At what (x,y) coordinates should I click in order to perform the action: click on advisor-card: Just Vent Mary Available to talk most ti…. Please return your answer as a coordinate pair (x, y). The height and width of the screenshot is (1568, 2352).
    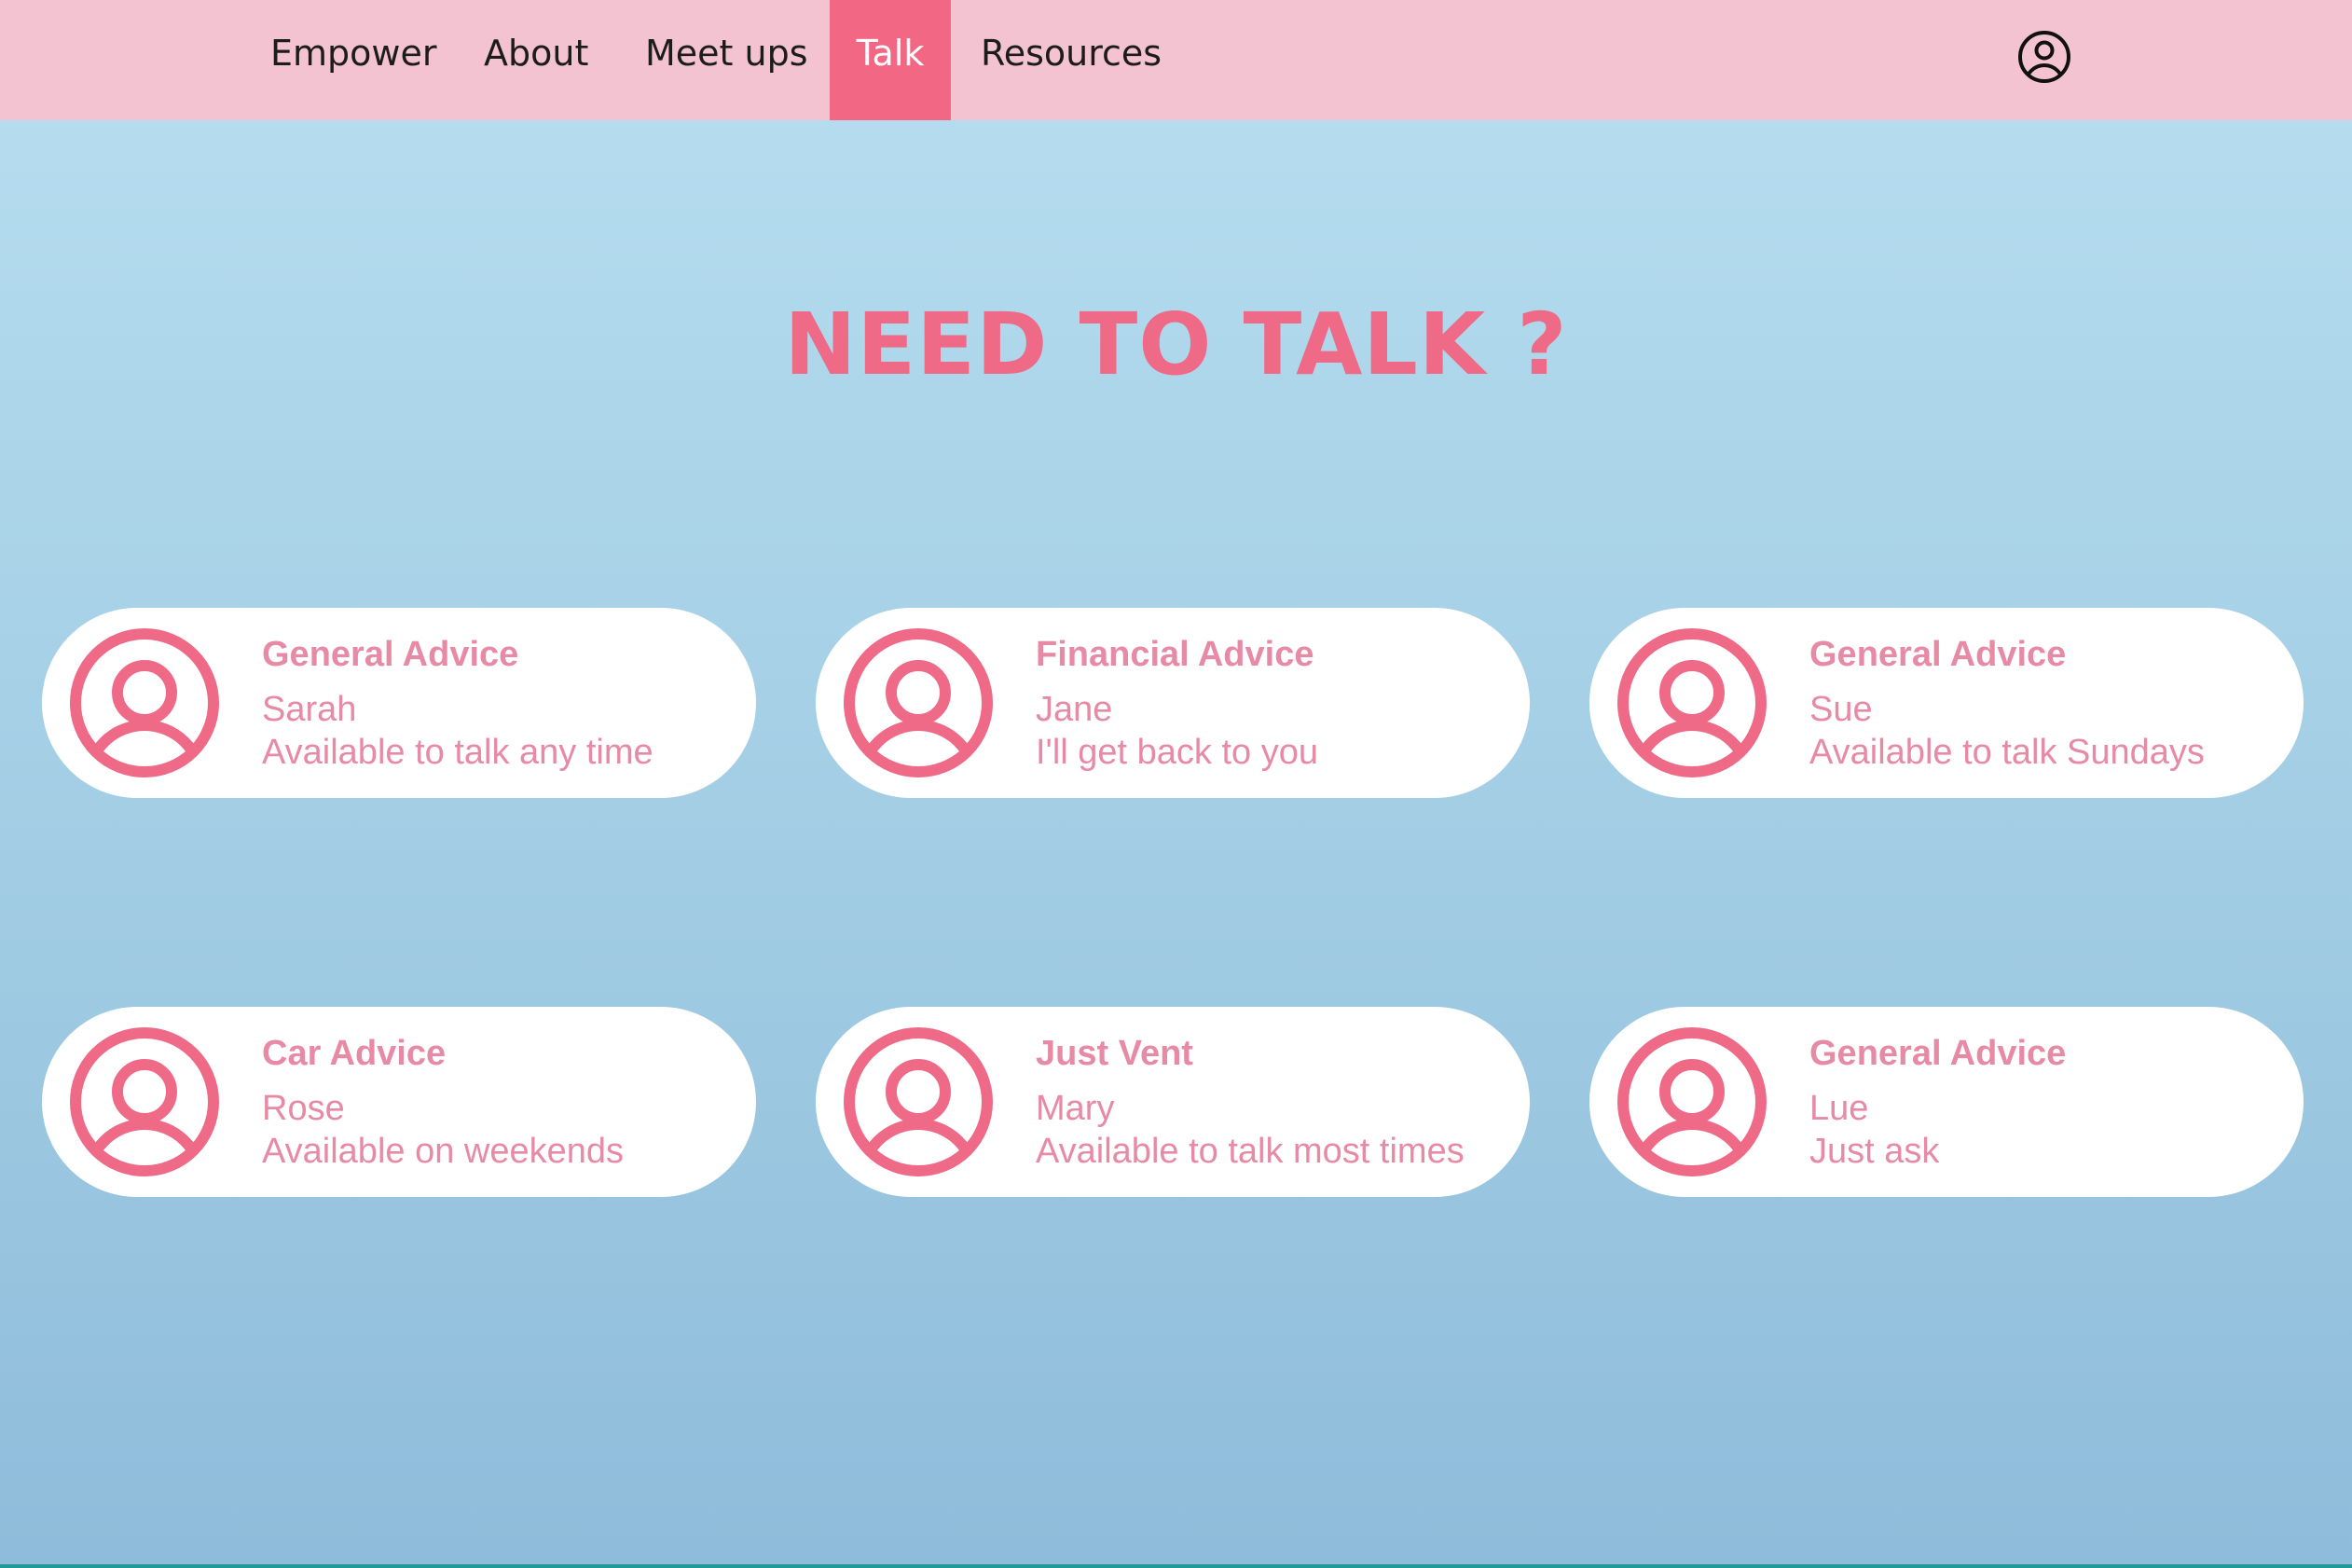
    Looking at the image, I should click on (1173, 1102).